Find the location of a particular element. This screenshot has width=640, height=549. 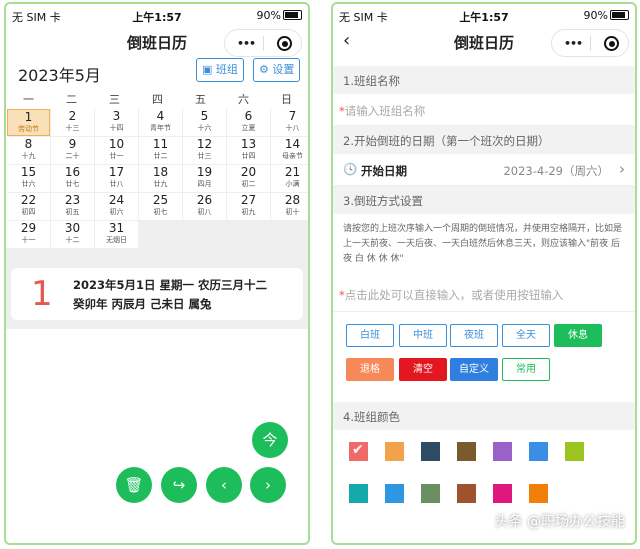

day-shift-button: 白班 is located at coordinates (370, 335).